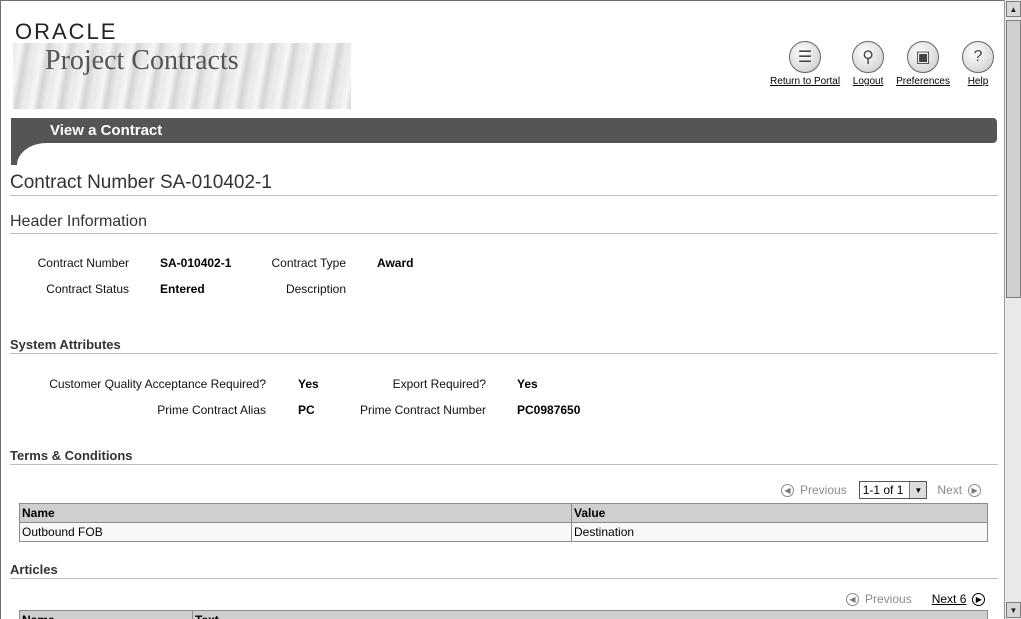  What do you see at coordinates (868, 81) in the screenshot?
I see `logout-label: Logout` at bounding box center [868, 81].